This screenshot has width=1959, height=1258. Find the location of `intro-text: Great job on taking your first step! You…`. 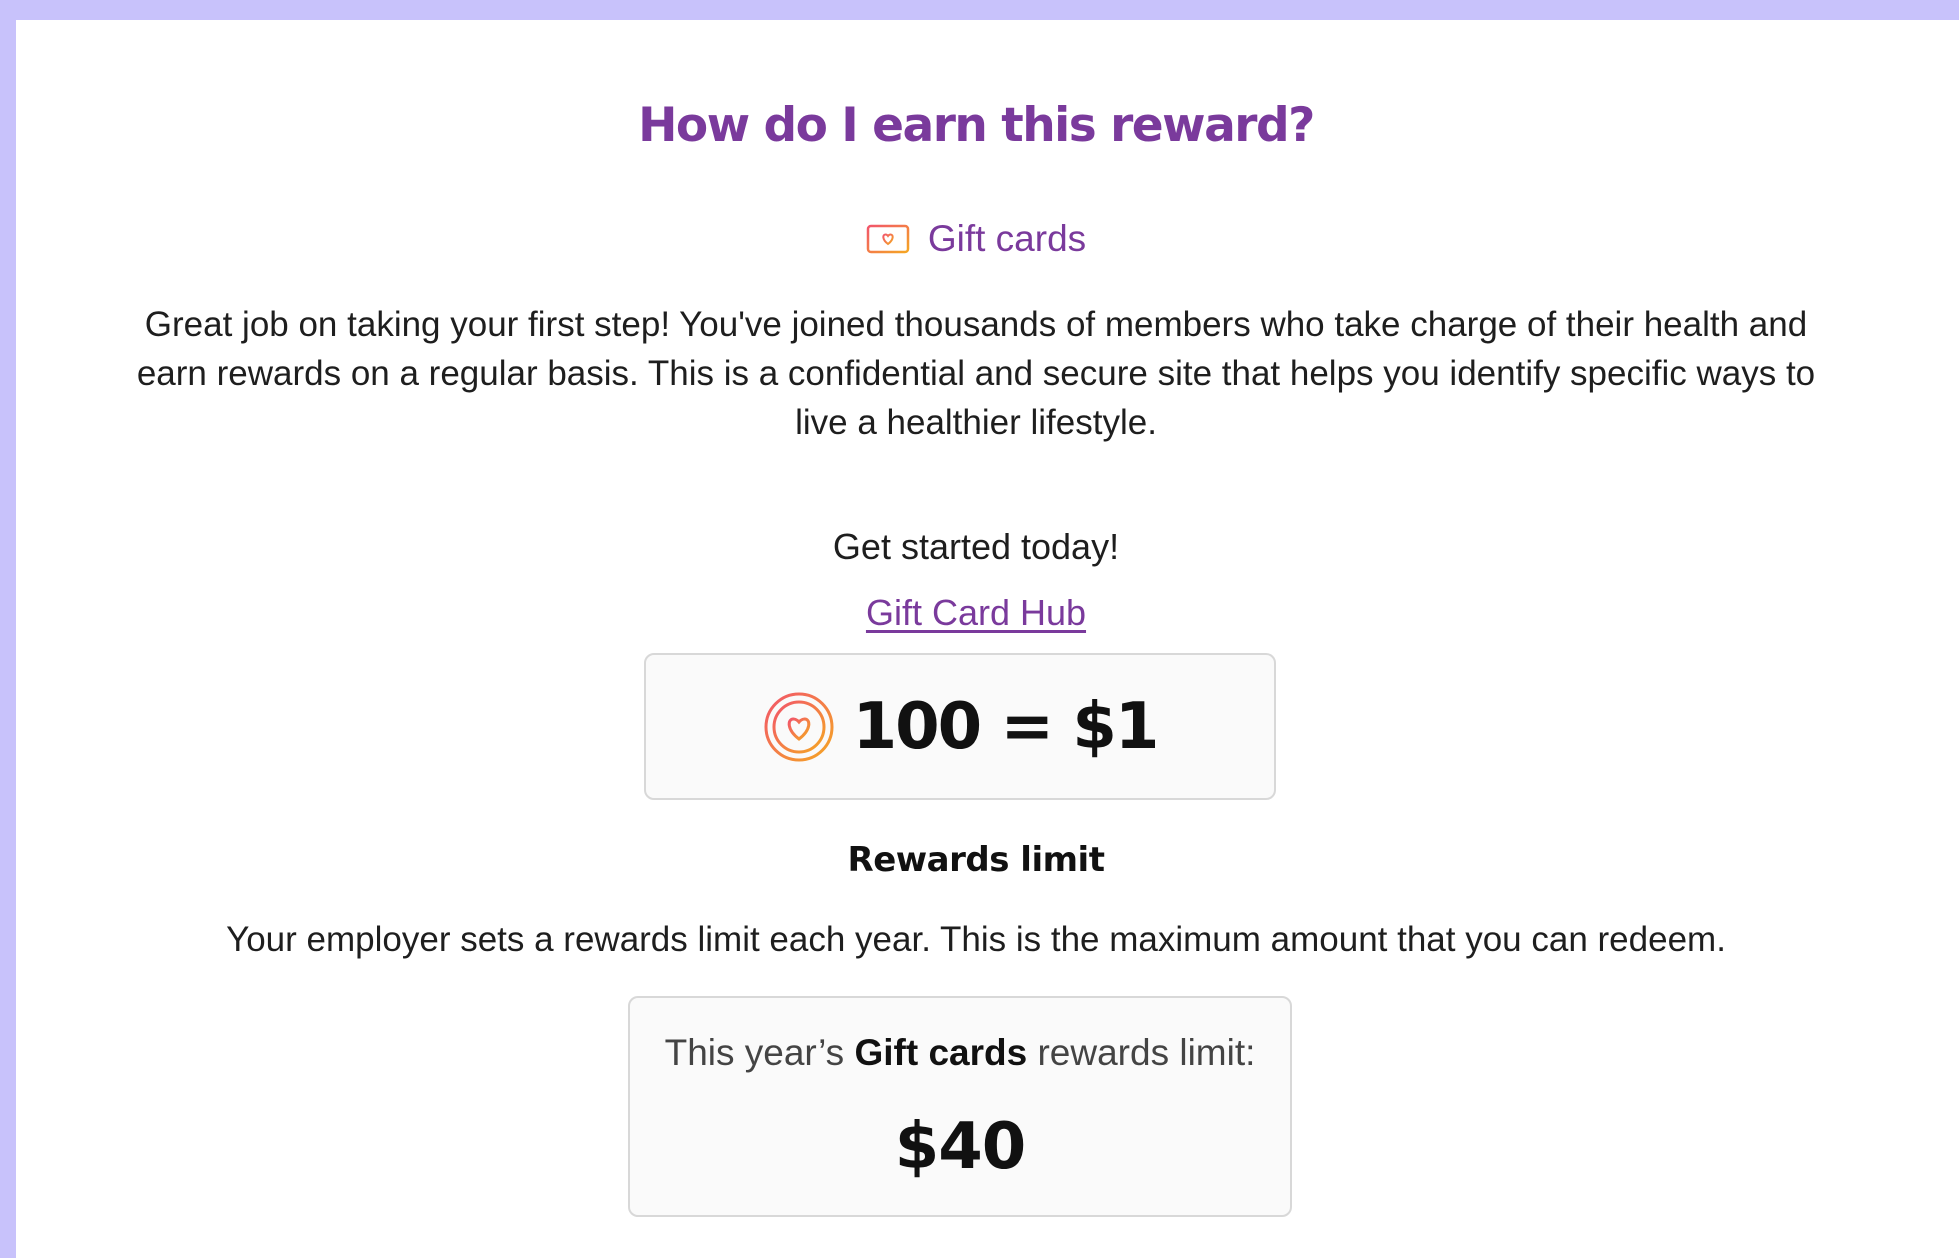

intro-text: Great job on taking your first step! You… is located at coordinates (976, 373).